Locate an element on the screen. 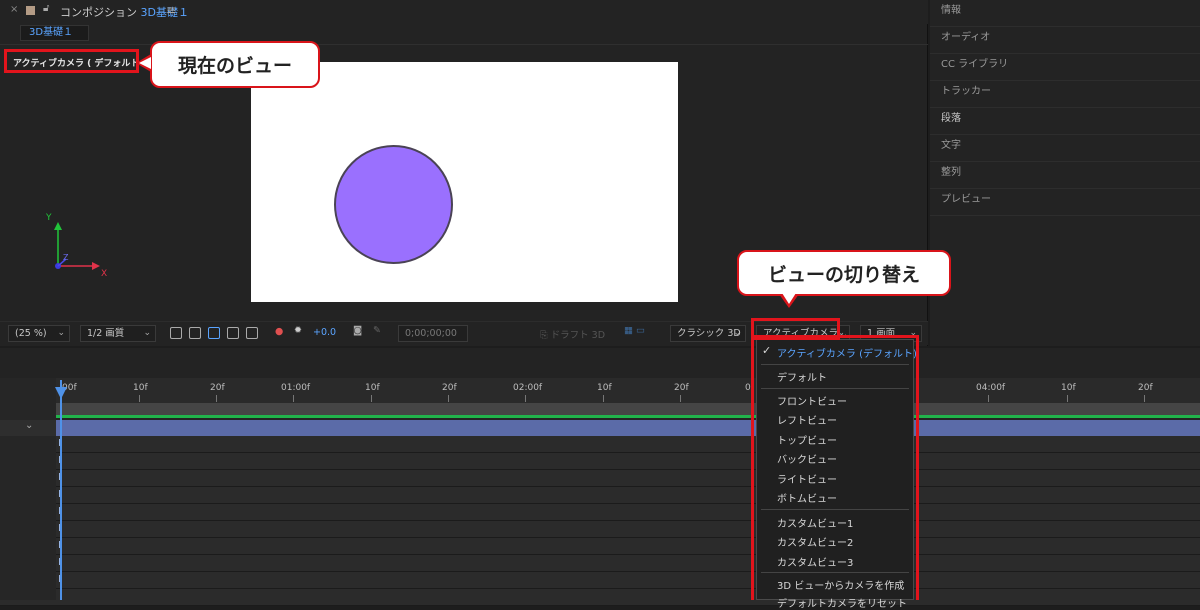  playhead is located at coordinates (61, 490).